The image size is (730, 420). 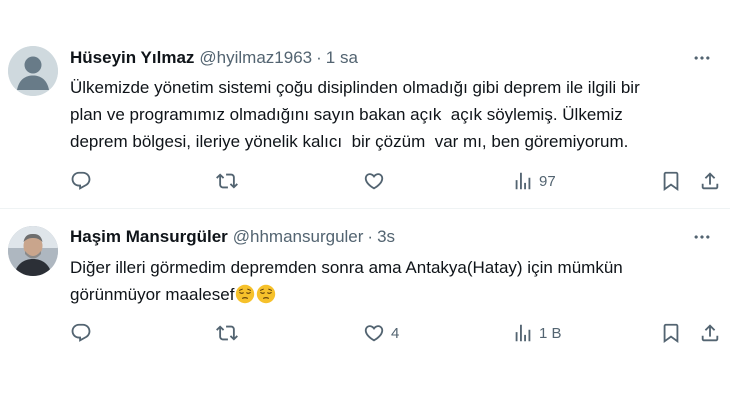 I want to click on views-button: 97, so click(x=534, y=181).